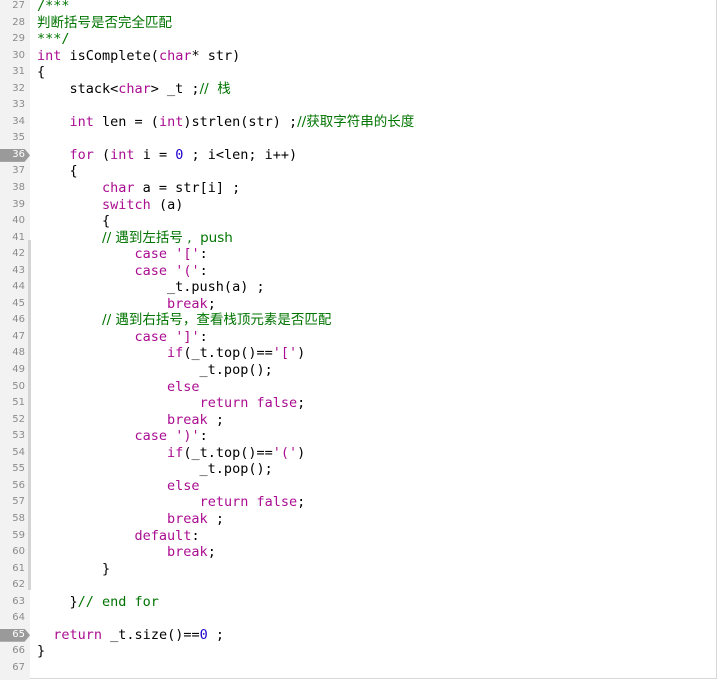  What do you see at coordinates (12, 436) in the screenshot?
I see `line-number: 53` at bounding box center [12, 436].